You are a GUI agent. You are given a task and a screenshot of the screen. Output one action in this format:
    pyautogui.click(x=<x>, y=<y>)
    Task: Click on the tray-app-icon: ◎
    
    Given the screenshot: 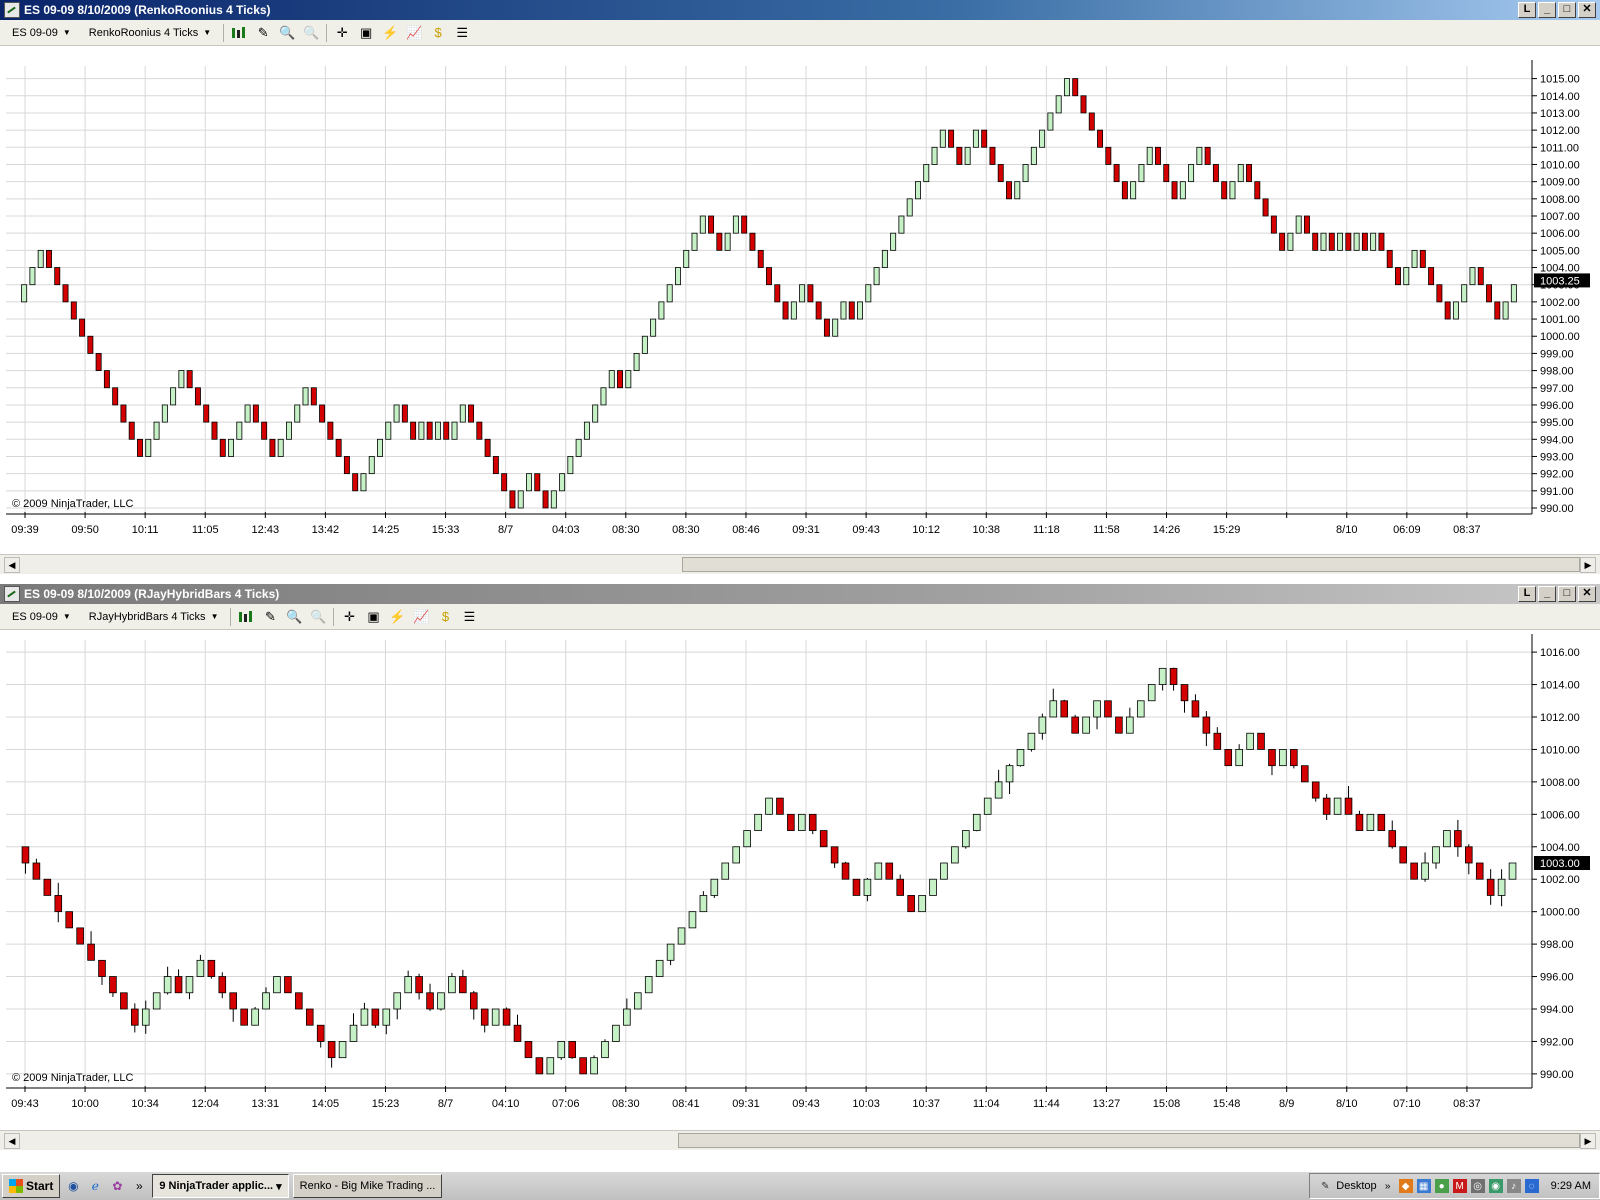 What is the action you would take?
    pyautogui.click(x=1477, y=1186)
    